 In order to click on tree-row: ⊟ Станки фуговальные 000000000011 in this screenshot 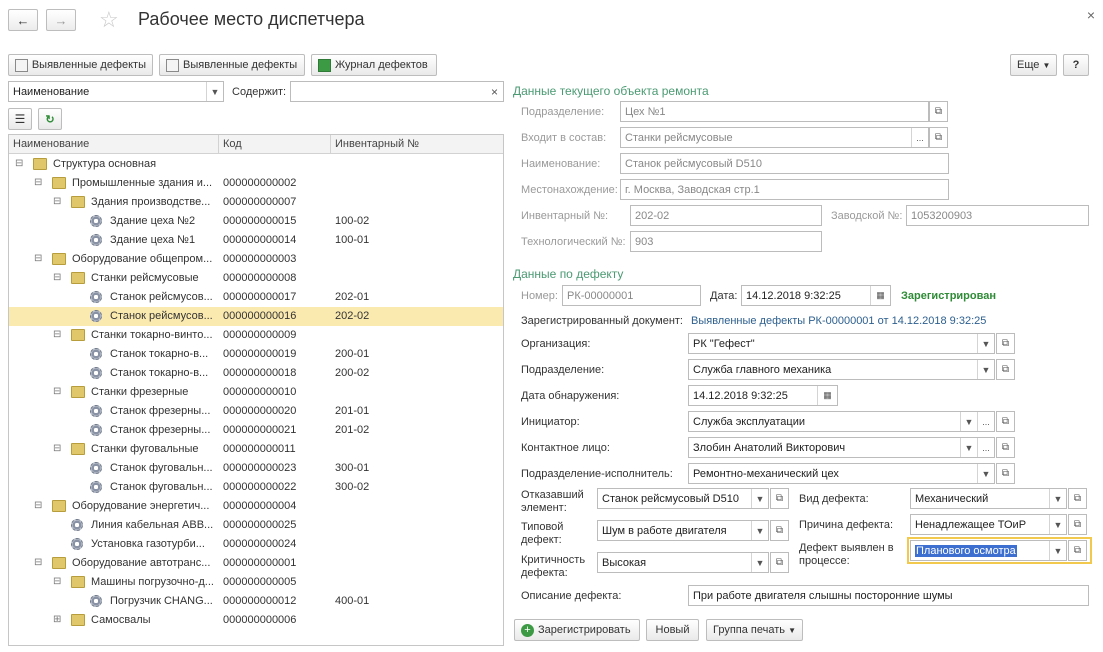, I will do `click(256, 449)`.